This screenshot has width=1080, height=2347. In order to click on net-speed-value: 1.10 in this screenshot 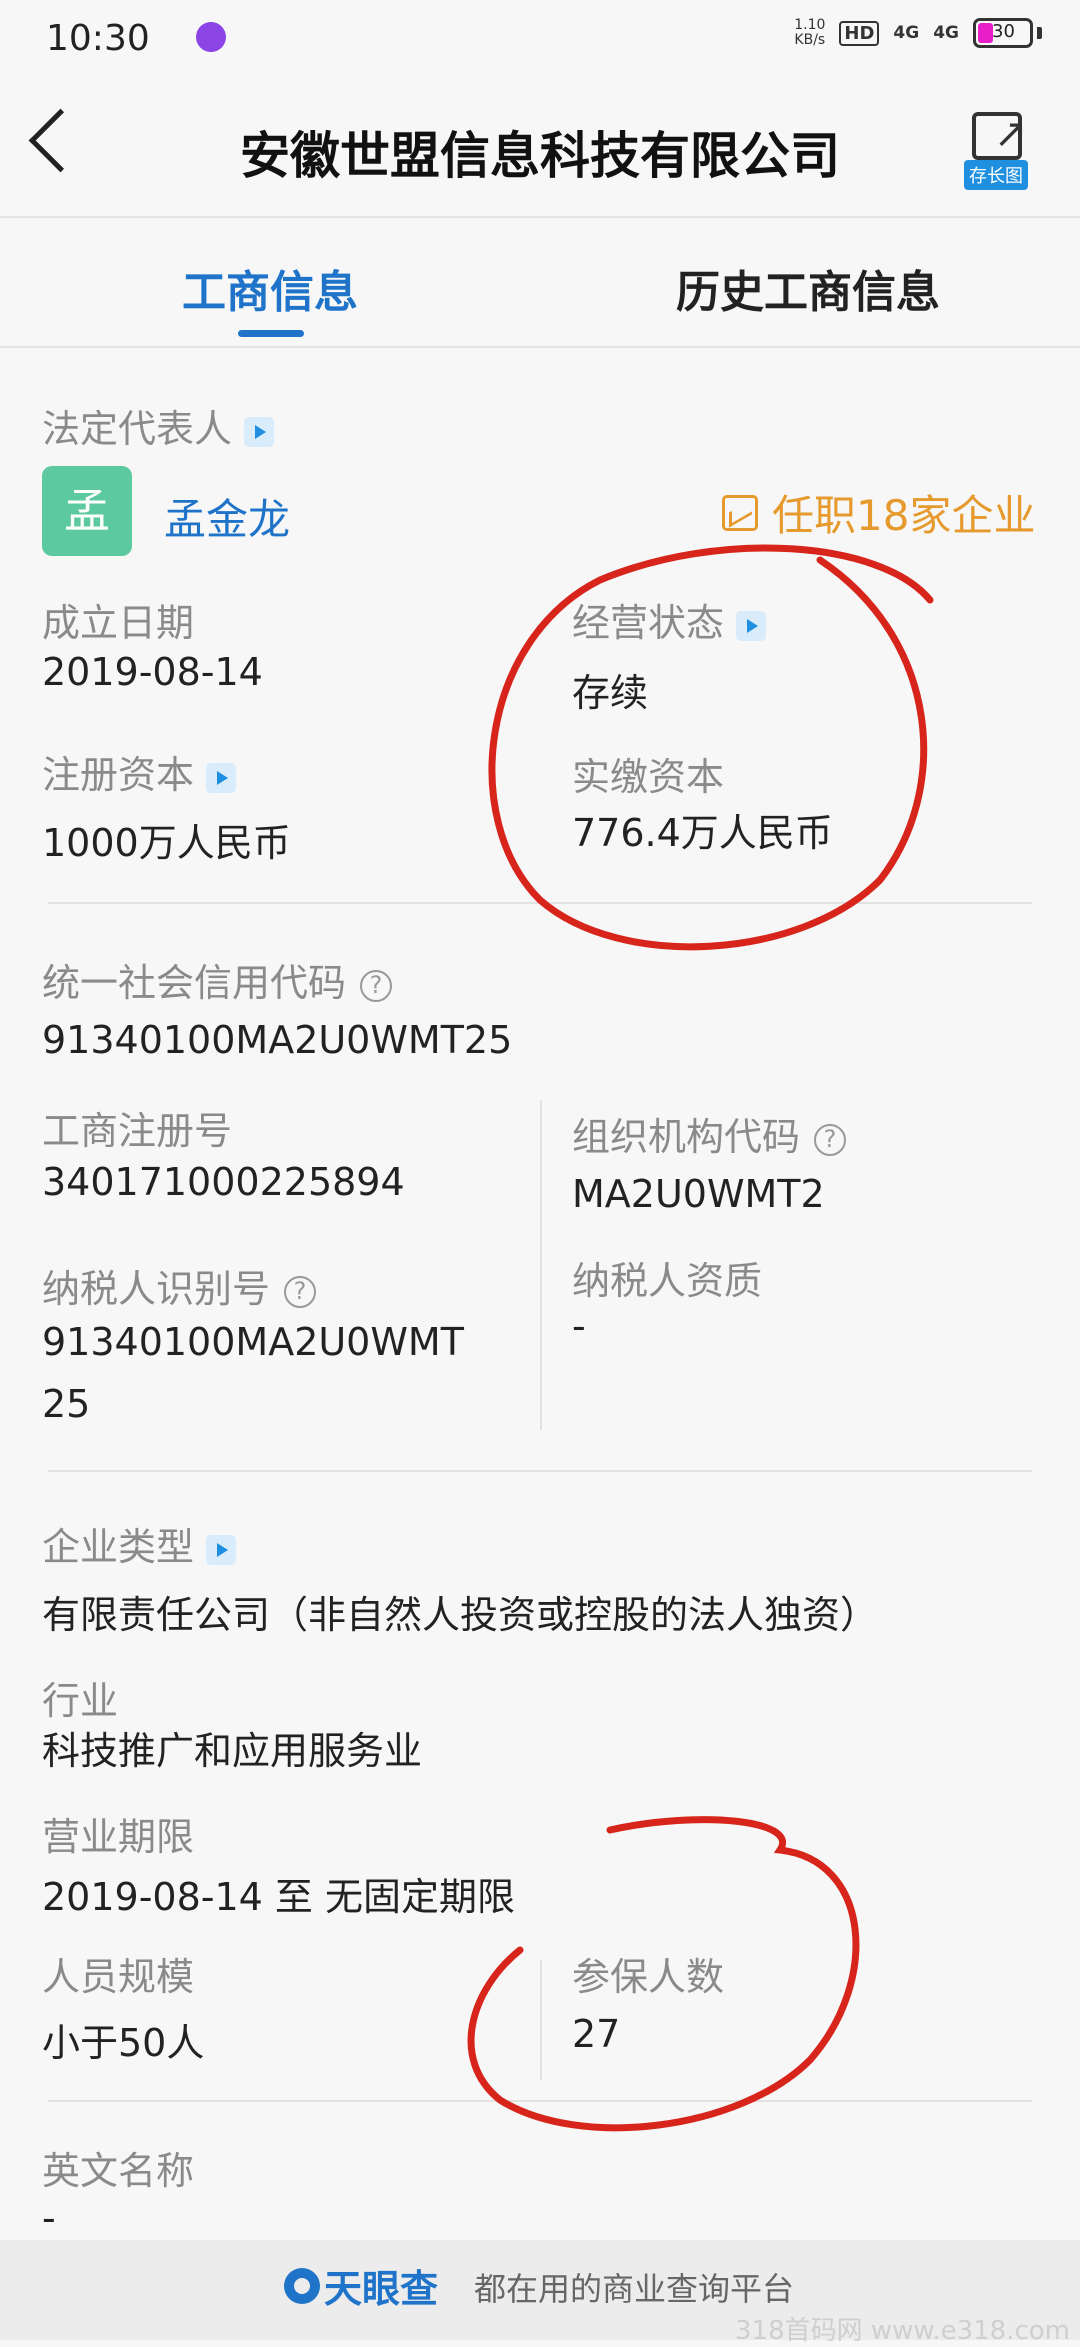, I will do `click(810, 25)`.